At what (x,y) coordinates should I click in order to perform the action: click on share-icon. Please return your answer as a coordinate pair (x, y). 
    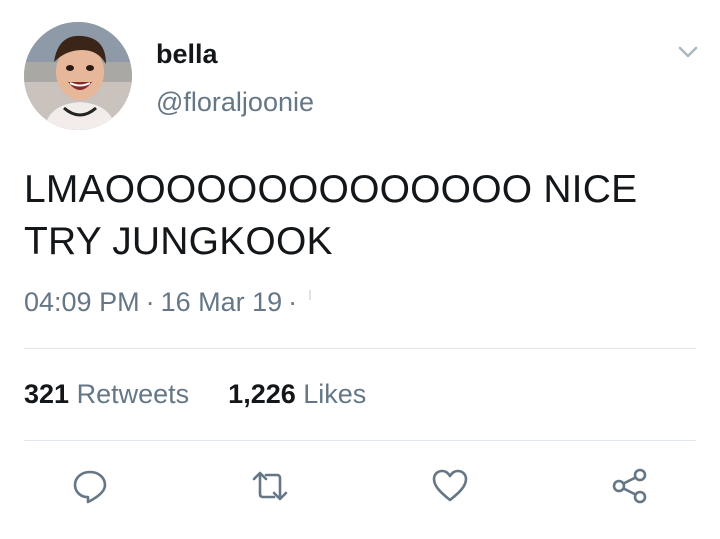
    Looking at the image, I should click on (629, 486).